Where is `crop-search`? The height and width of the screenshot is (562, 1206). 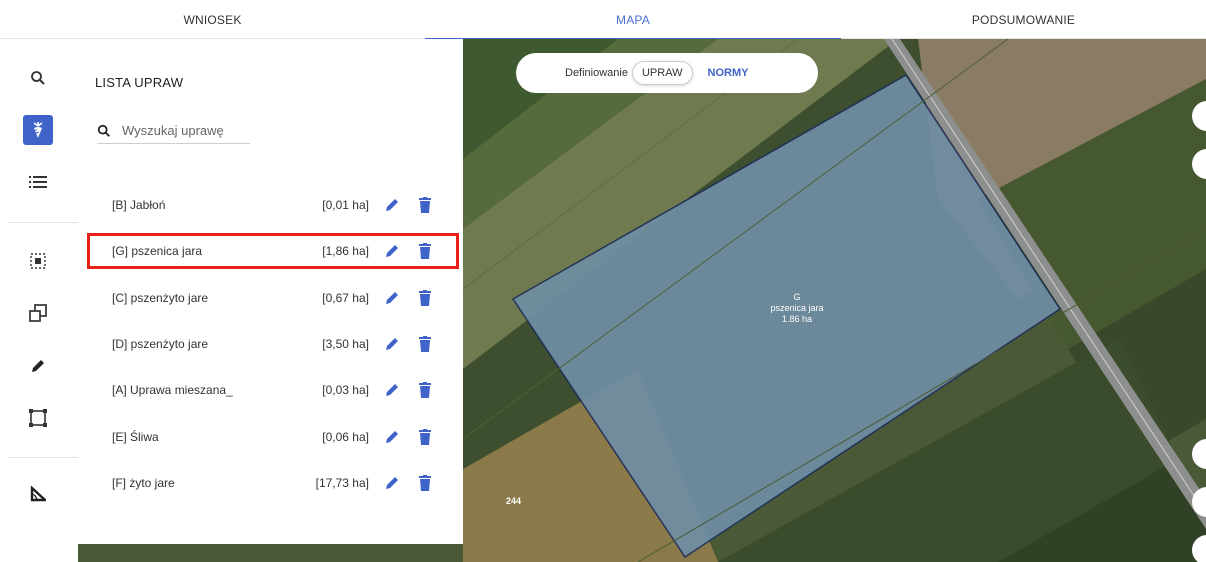 crop-search is located at coordinates (173, 131).